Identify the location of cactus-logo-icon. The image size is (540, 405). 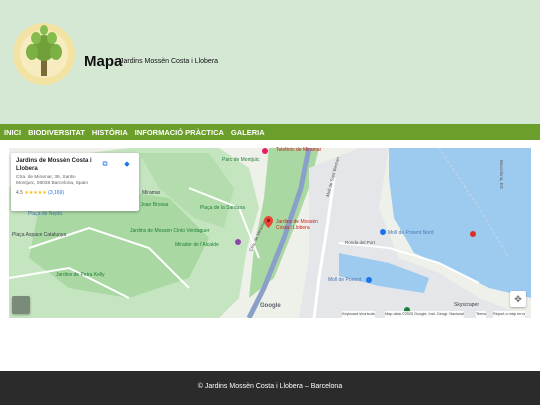
(44, 54).